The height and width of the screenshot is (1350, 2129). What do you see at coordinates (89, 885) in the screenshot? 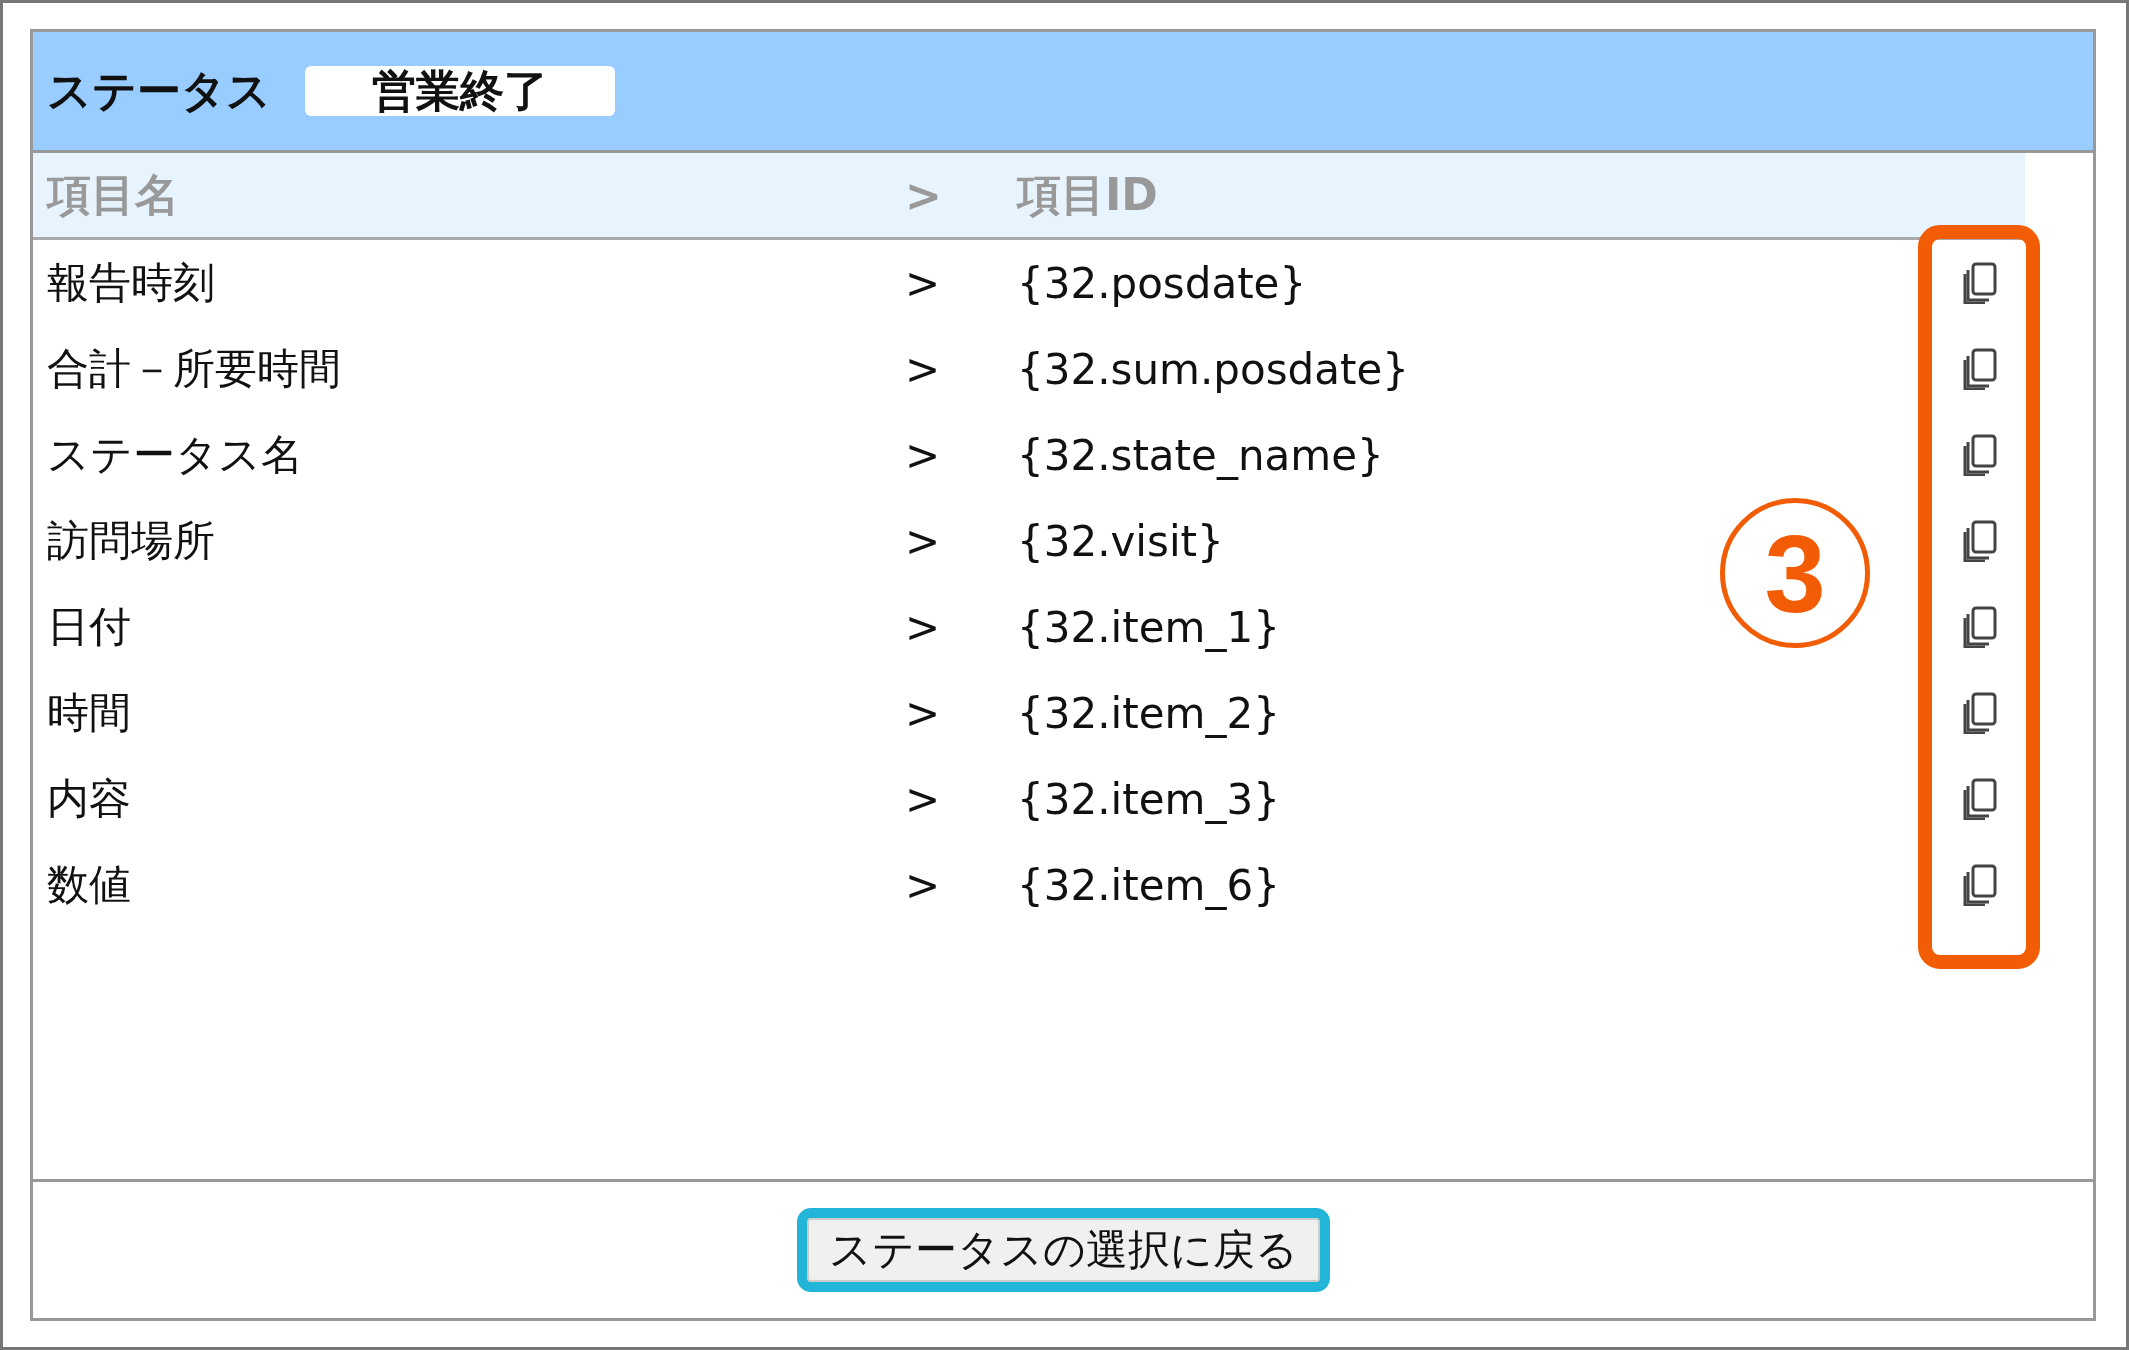
I see `item-name: 数値` at bounding box center [89, 885].